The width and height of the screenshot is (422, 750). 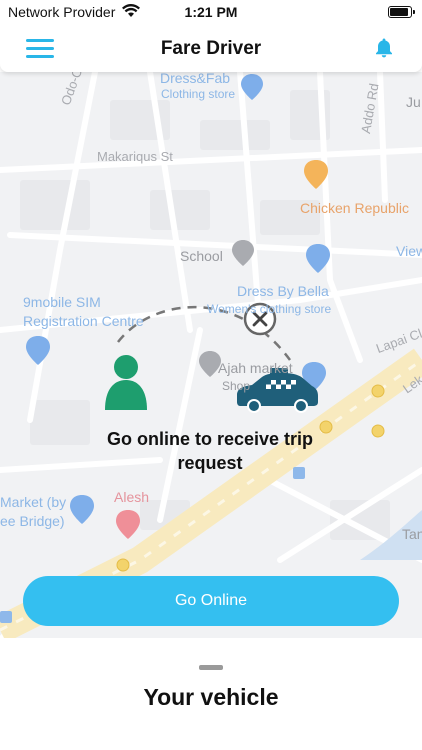 What do you see at coordinates (201, 256) in the screenshot?
I see `map-label-school: School` at bounding box center [201, 256].